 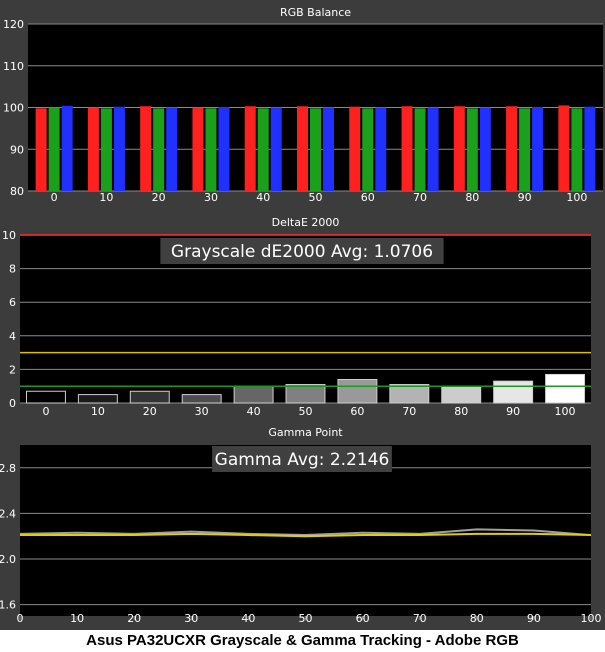 What do you see at coordinates (8, 559) in the screenshot?
I see `y-tick-label: 2.0` at bounding box center [8, 559].